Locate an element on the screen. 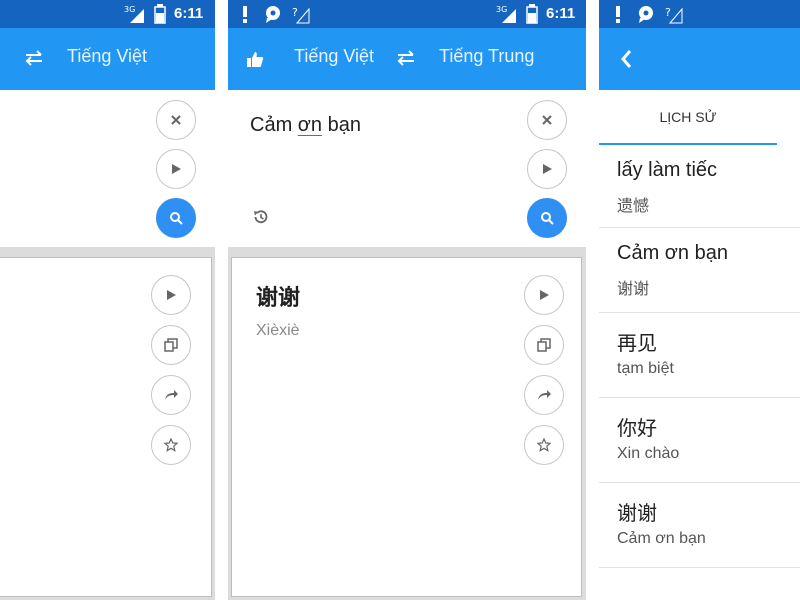 This screenshot has width=800, height=600. history-translation-text: 谢谢 is located at coordinates (633, 289).